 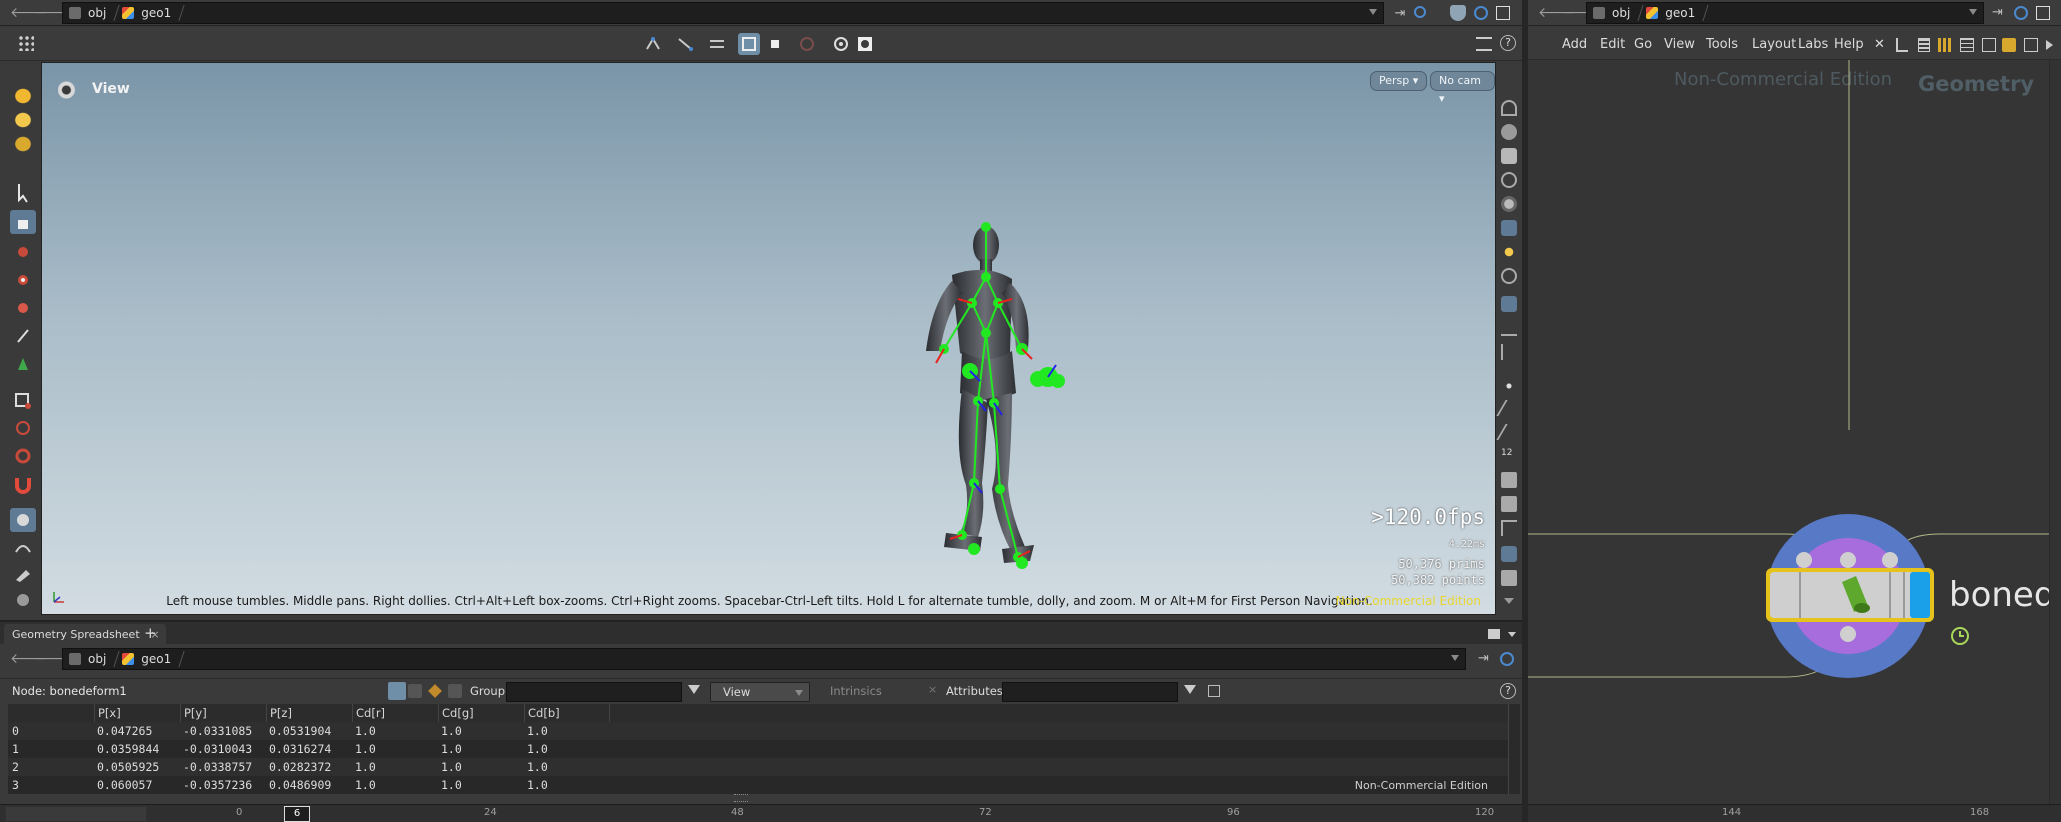 I want to click on ghost-icon, so click(x=1509, y=276).